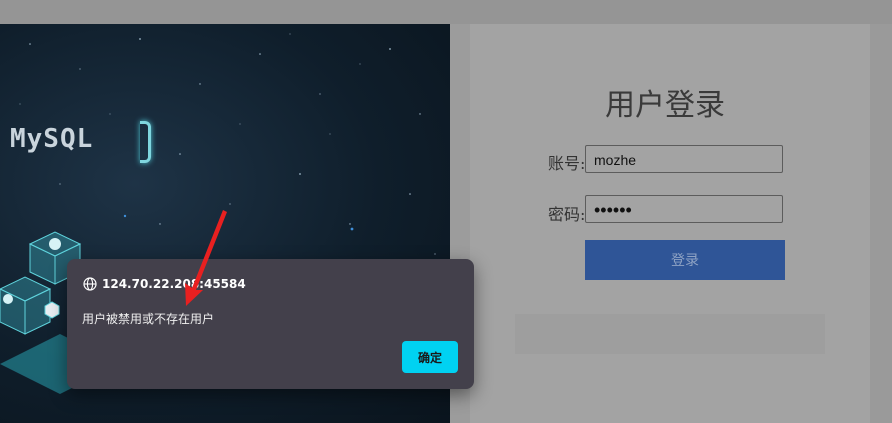 Image resolution: width=892 pixels, height=423 pixels. Describe the element at coordinates (90, 284) in the screenshot. I see `globe-icon` at that location.